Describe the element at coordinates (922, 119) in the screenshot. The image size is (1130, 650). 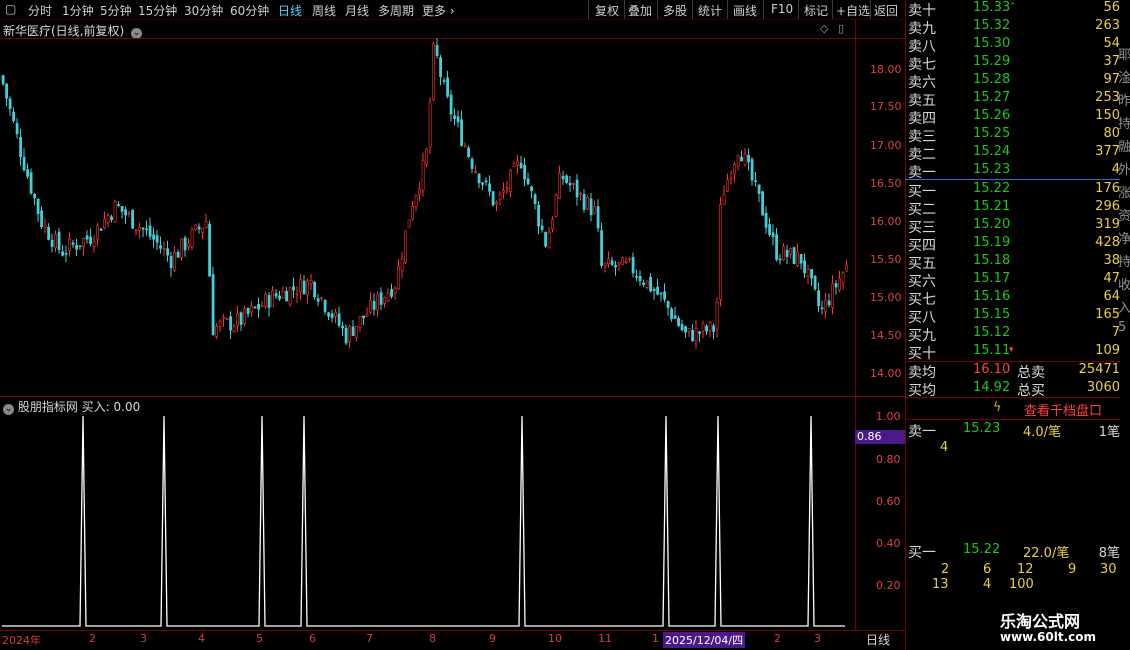
I see `level-label: 卖四` at that location.